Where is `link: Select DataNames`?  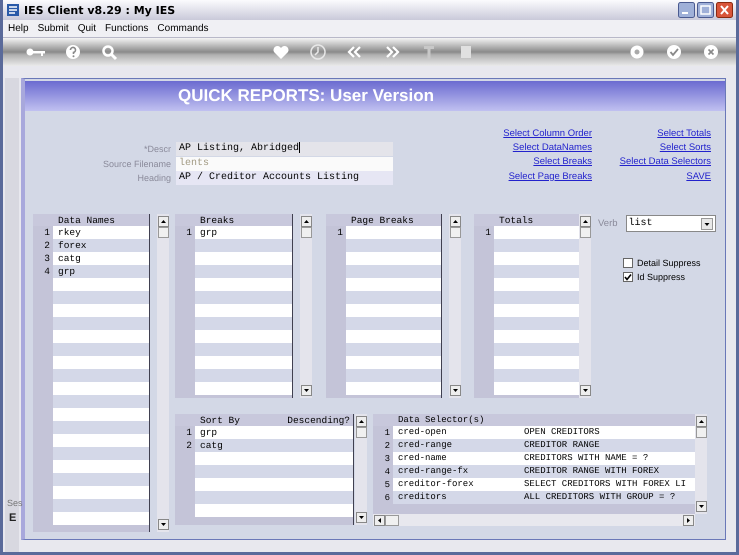 link: Select DataNames is located at coordinates (552, 148).